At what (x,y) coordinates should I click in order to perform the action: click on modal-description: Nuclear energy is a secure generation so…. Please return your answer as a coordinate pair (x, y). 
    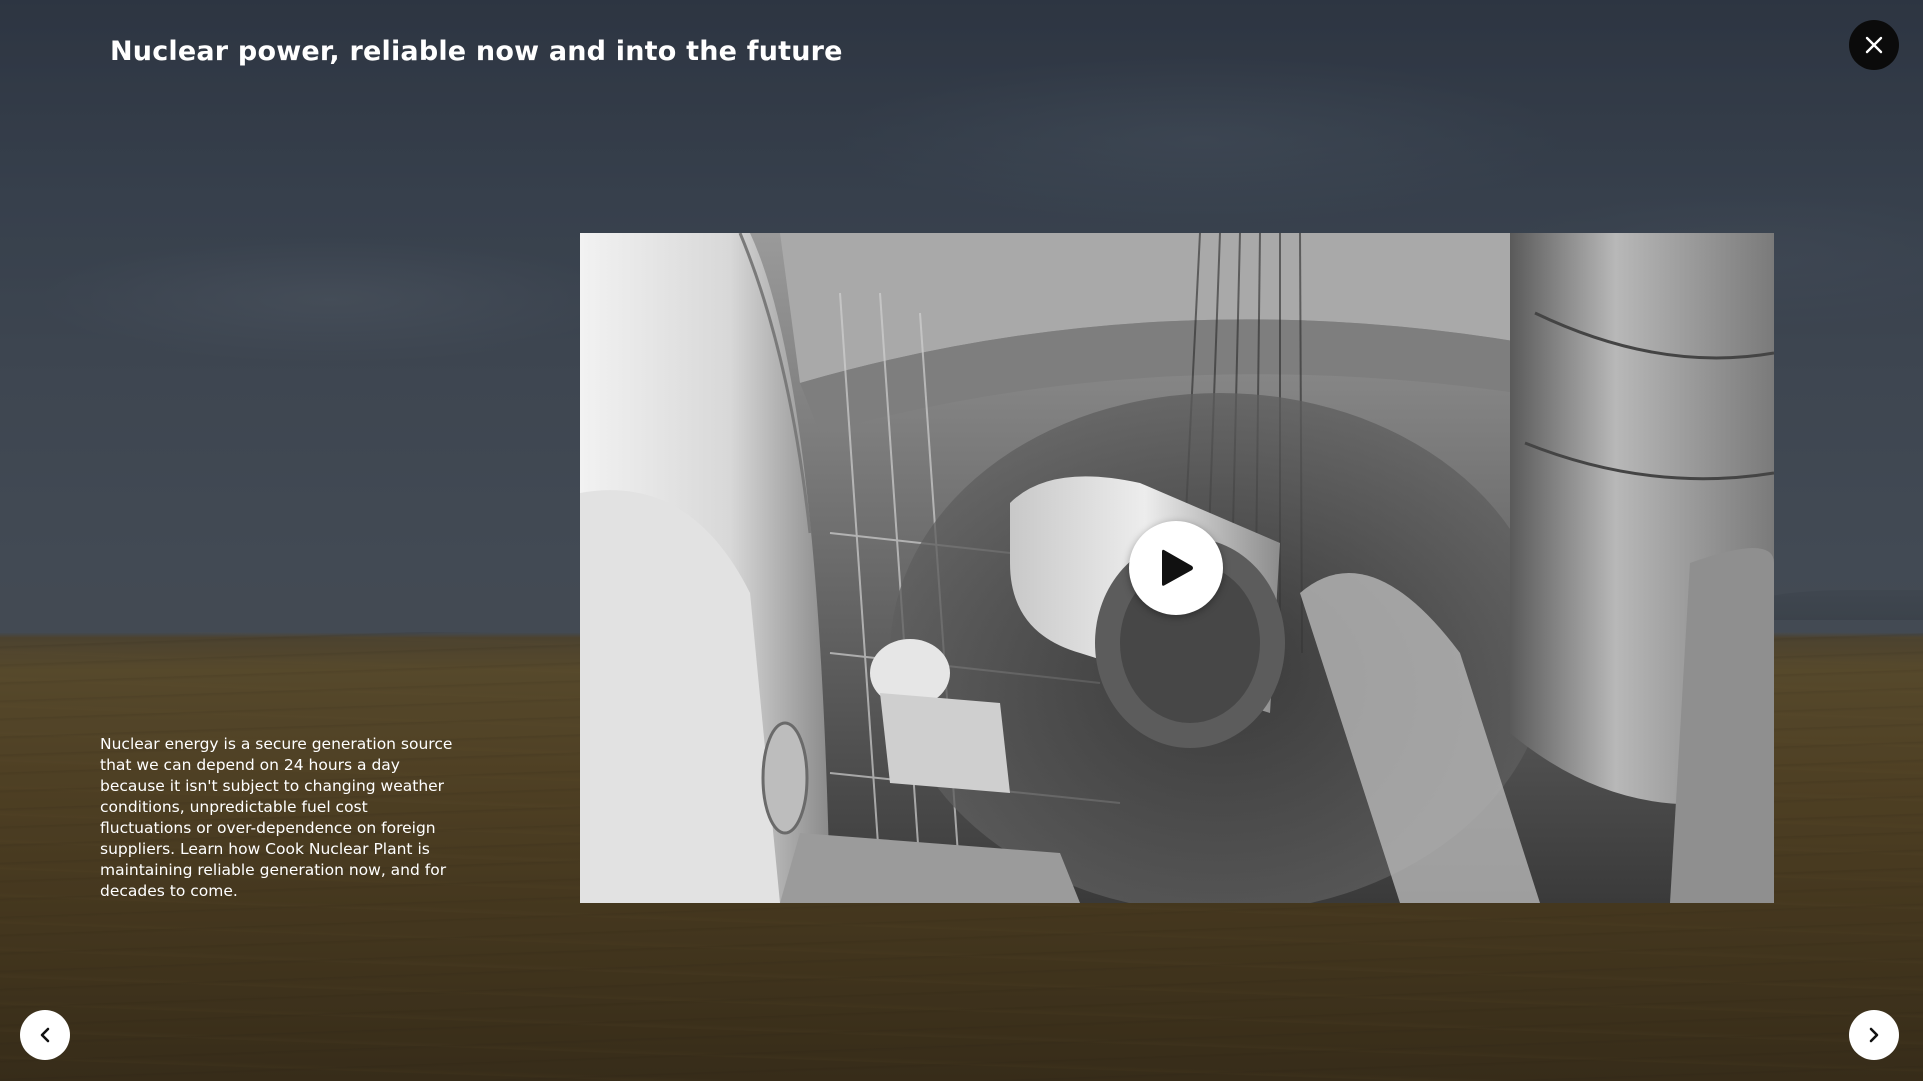
    Looking at the image, I should click on (276, 817).